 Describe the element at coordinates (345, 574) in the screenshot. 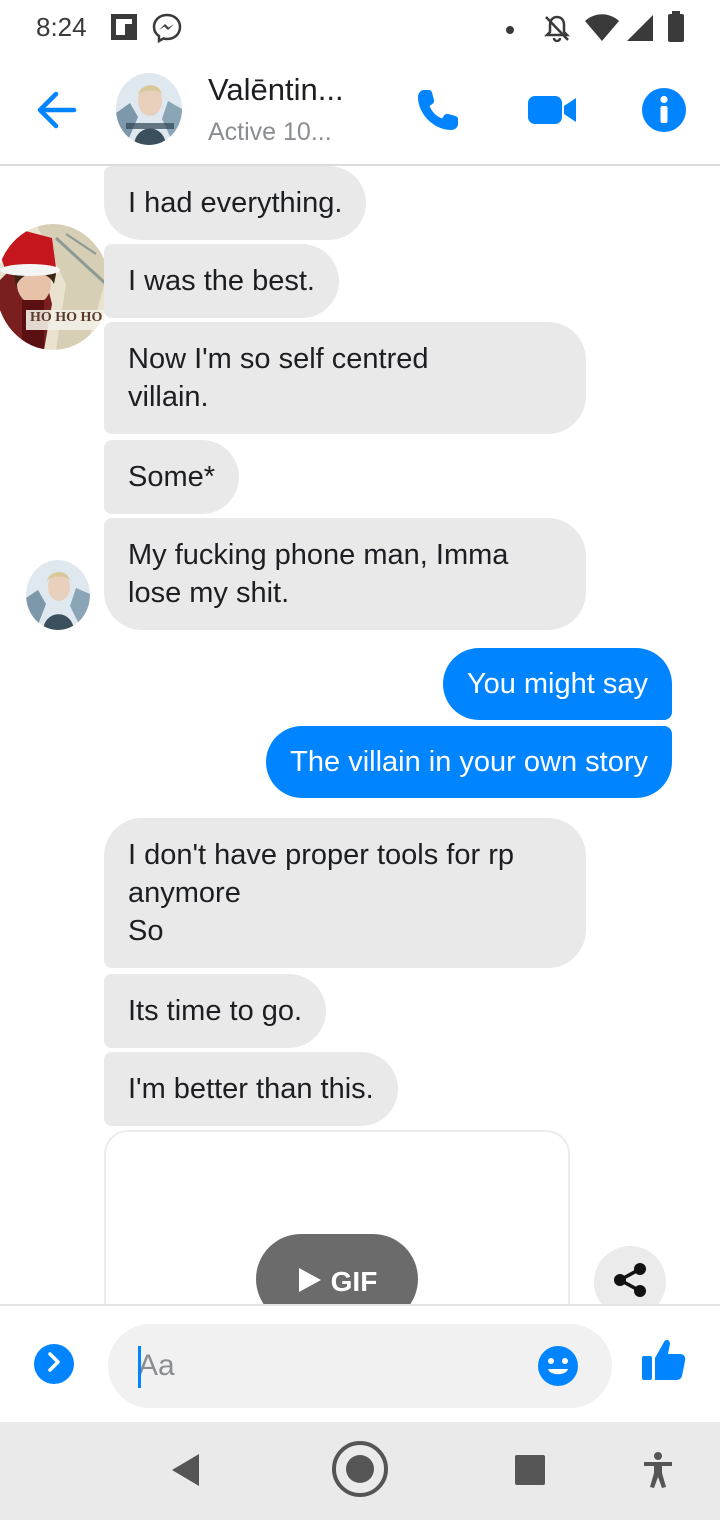

I see `message-bubble-incoming: My fucking phone man, Imma lose my shit.` at that location.